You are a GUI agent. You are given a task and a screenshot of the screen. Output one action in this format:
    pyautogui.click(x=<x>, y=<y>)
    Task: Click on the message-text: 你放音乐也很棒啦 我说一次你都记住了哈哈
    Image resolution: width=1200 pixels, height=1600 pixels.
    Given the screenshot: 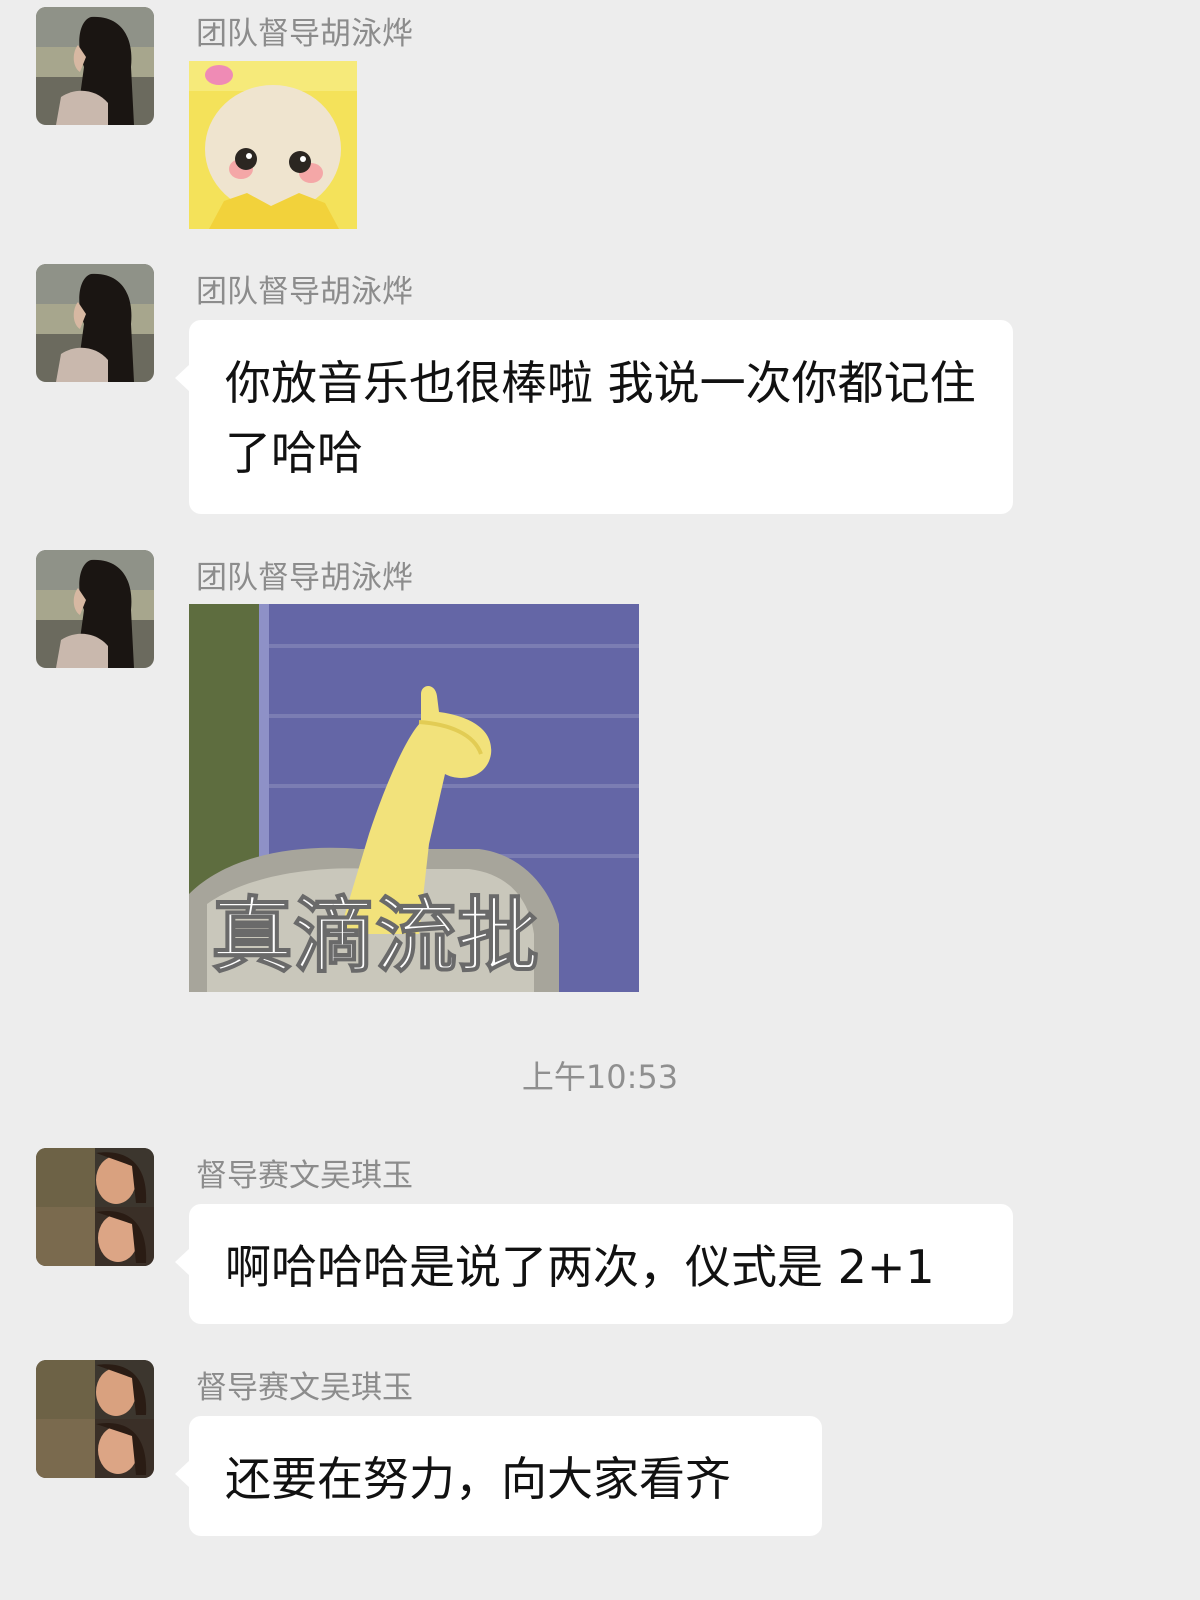 What is the action you would take?
    pyautogui.click(x=600, y=418)
    